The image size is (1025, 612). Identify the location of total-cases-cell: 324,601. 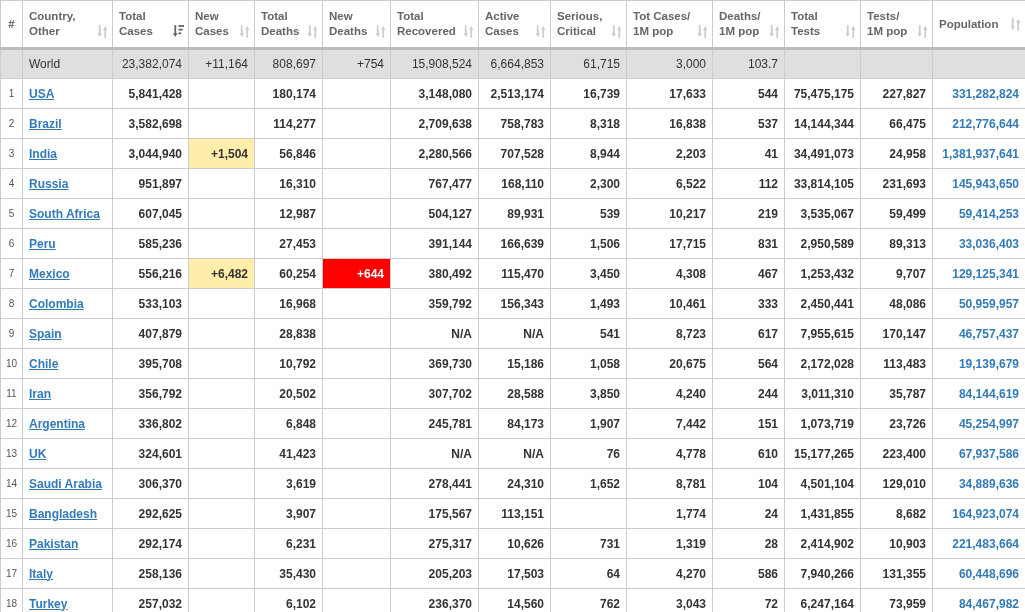
(160, 453).